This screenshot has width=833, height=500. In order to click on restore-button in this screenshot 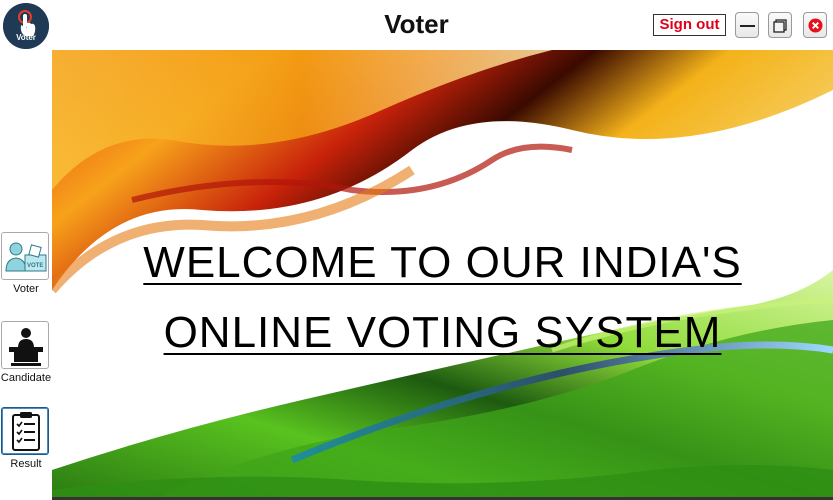, I will do `click(780, 25)`.